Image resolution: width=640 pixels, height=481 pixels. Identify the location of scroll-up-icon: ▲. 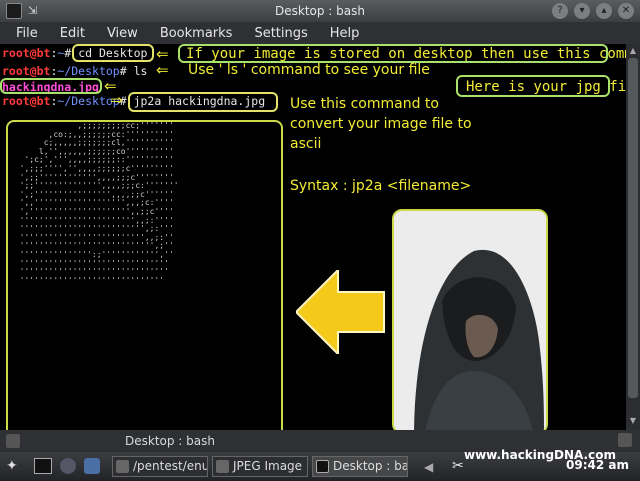
(633, 51).